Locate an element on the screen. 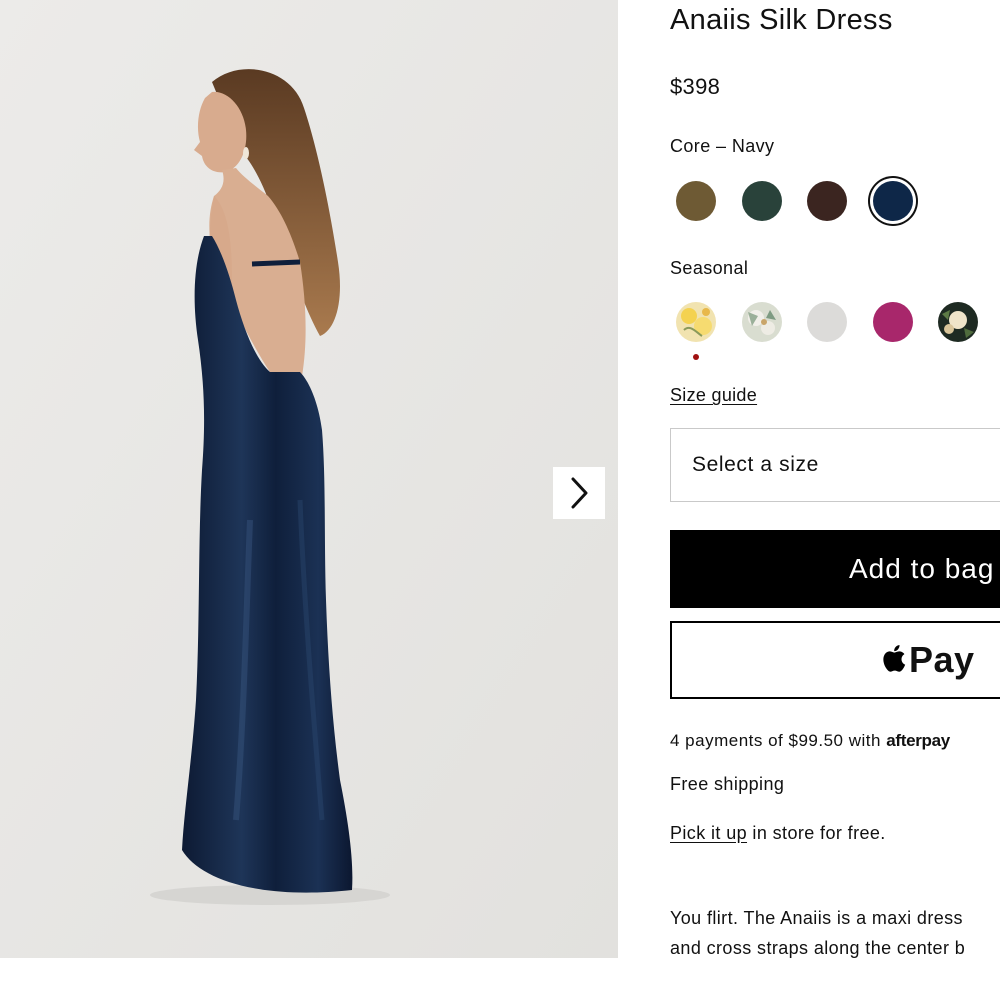  add-to-bag-button: Add to bag is located at coordinates (835, 569).